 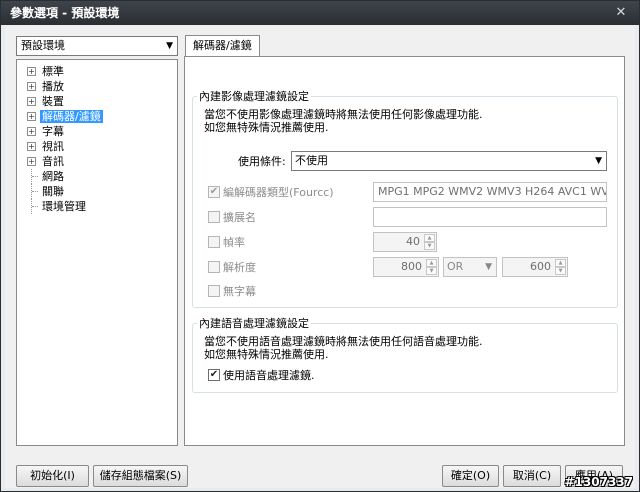 What do you see at coordinates (262, 161) in the screenshot?
I see `condition-label: 使用條件:` at bounding box center [262, 161].